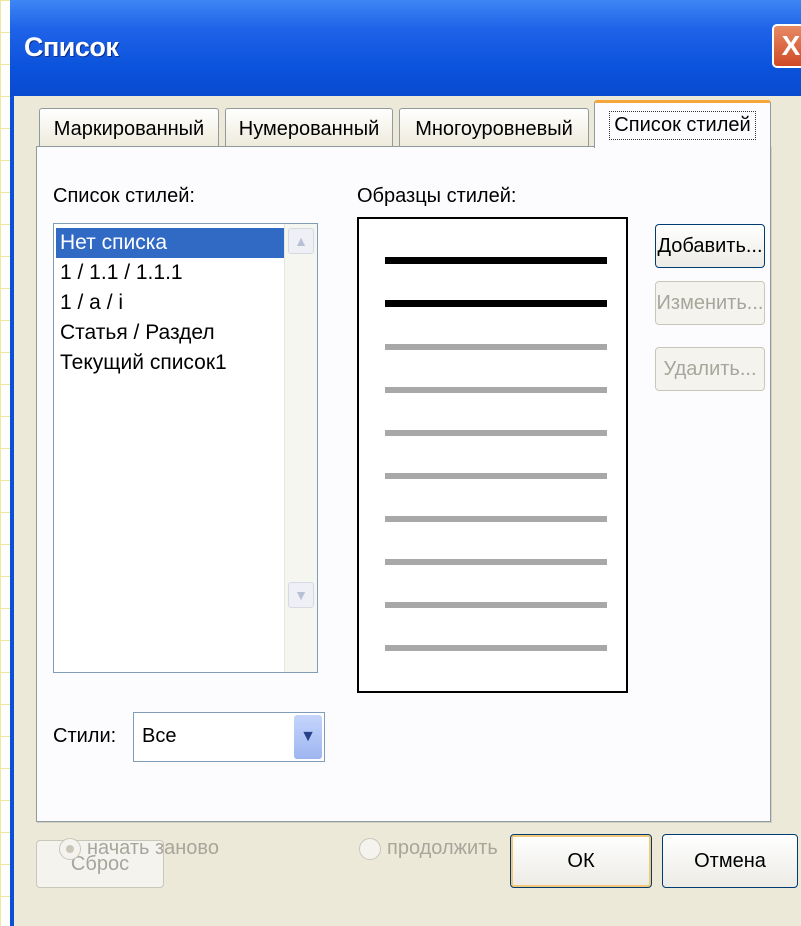 The height and width of the screenshot is (926, 801). What do you see at coordinates (437, 196) in the screenshot?
I see `style-preview-label: Образцы стилей:` at bounding box center [437, 196].